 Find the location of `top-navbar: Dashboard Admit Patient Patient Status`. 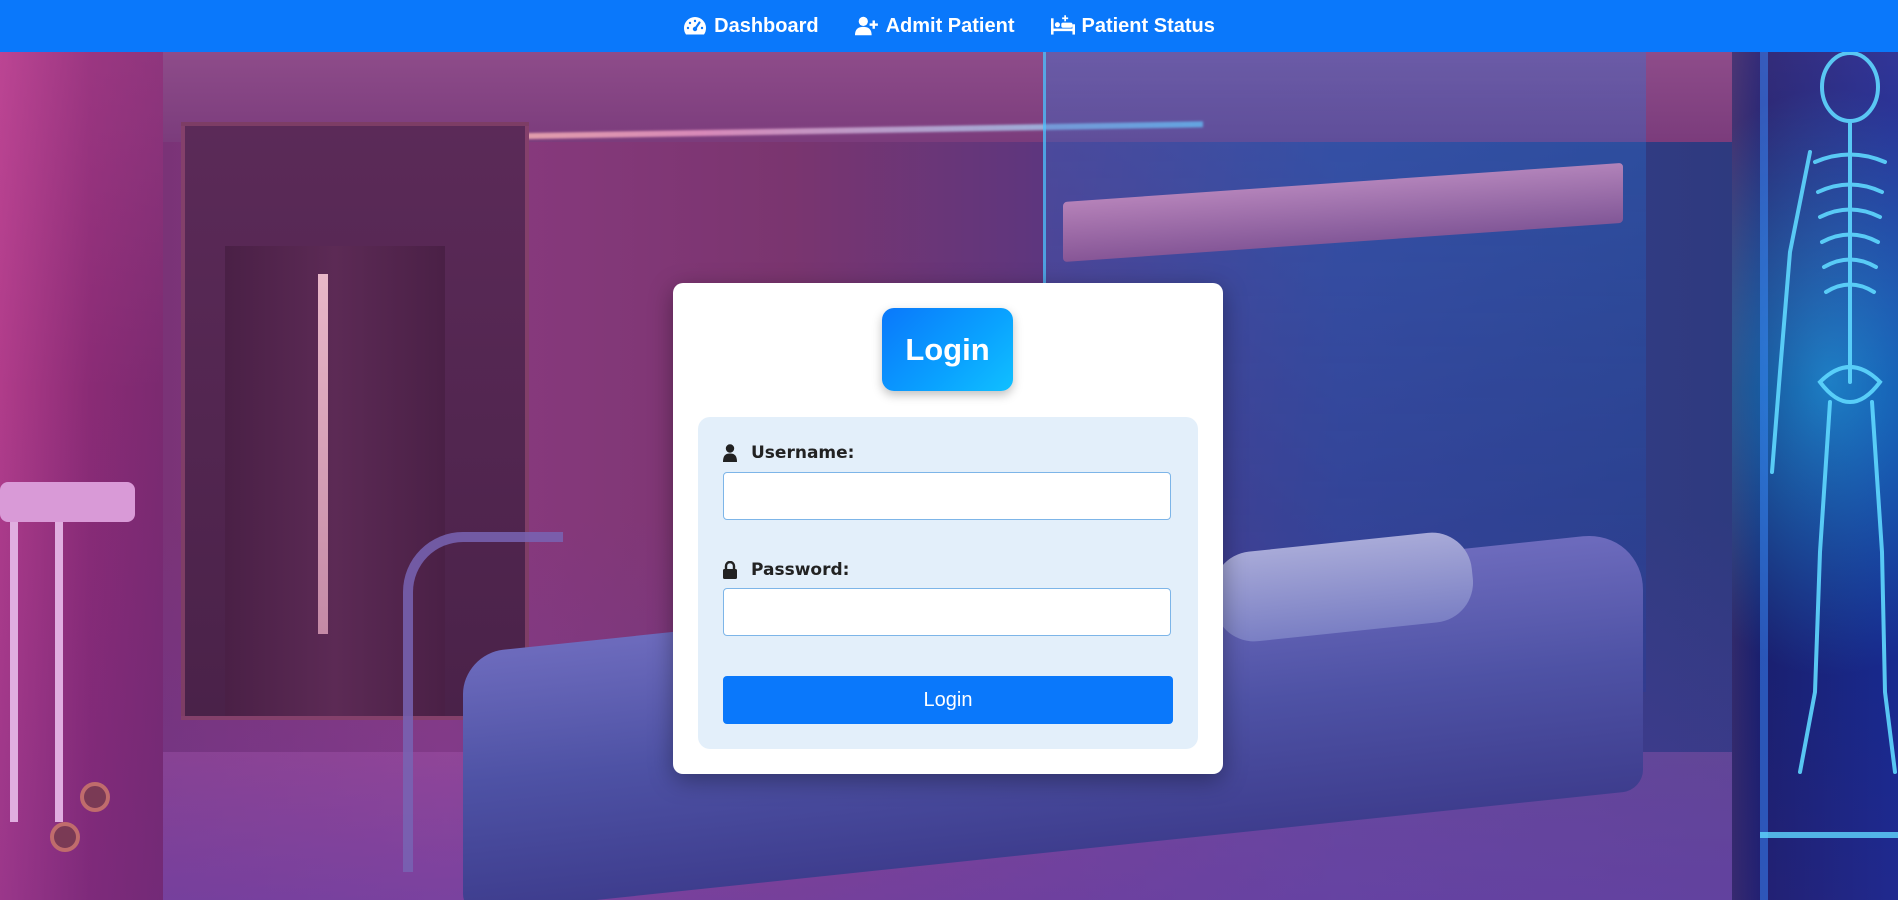

top-navbar: Dashboard Admit Patient Patient Status is located at coordinates (949, 26).